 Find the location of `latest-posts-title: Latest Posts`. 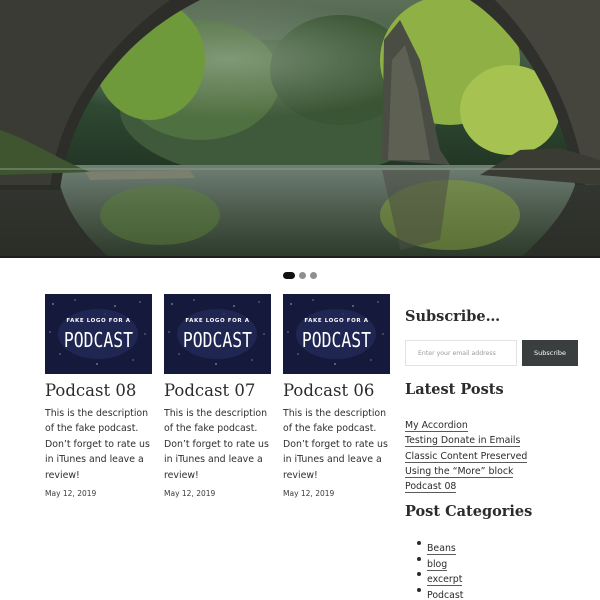

latest-posts-title: Latest Posts is located at coordinates (454, 389).